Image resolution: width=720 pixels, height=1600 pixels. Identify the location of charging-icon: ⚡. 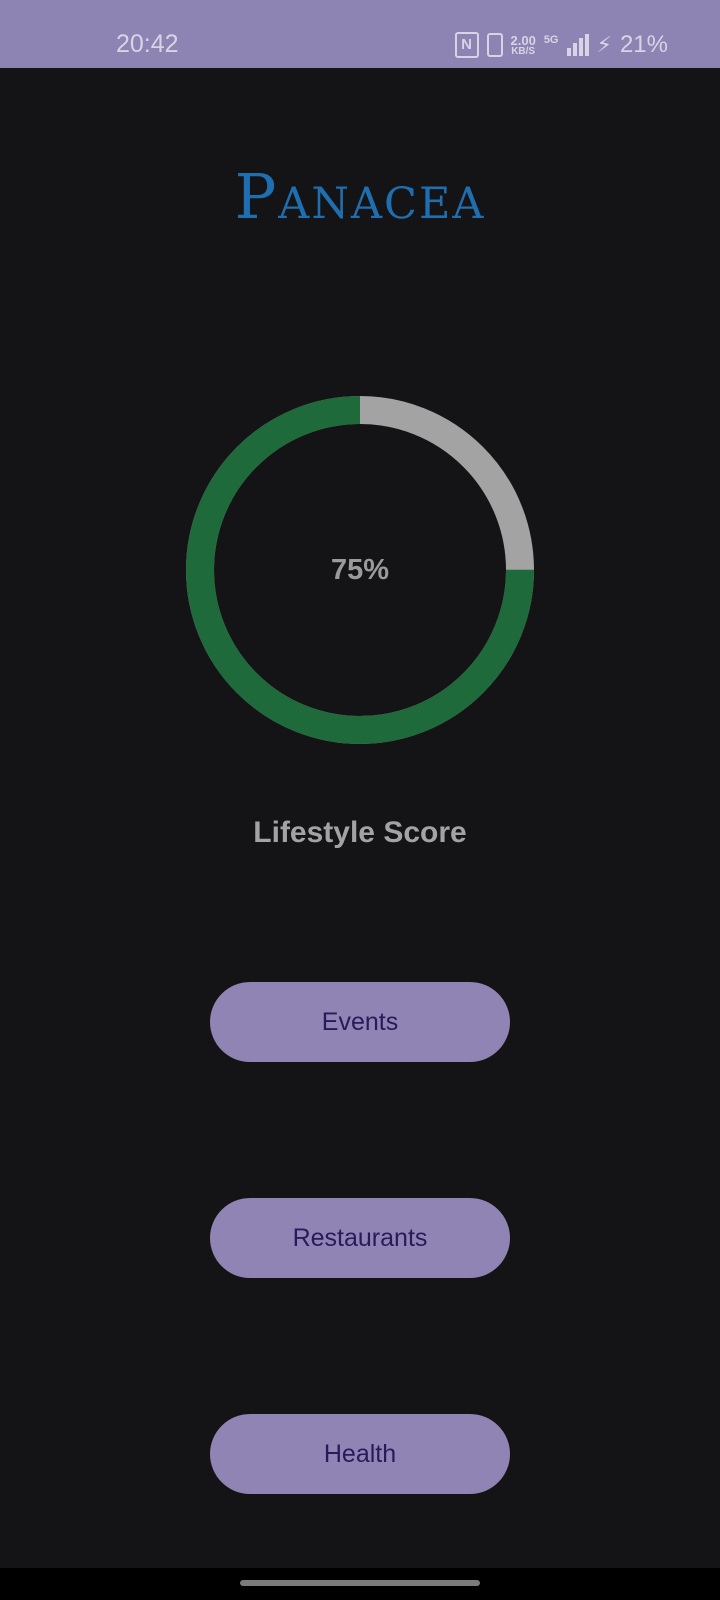
(604, 44).